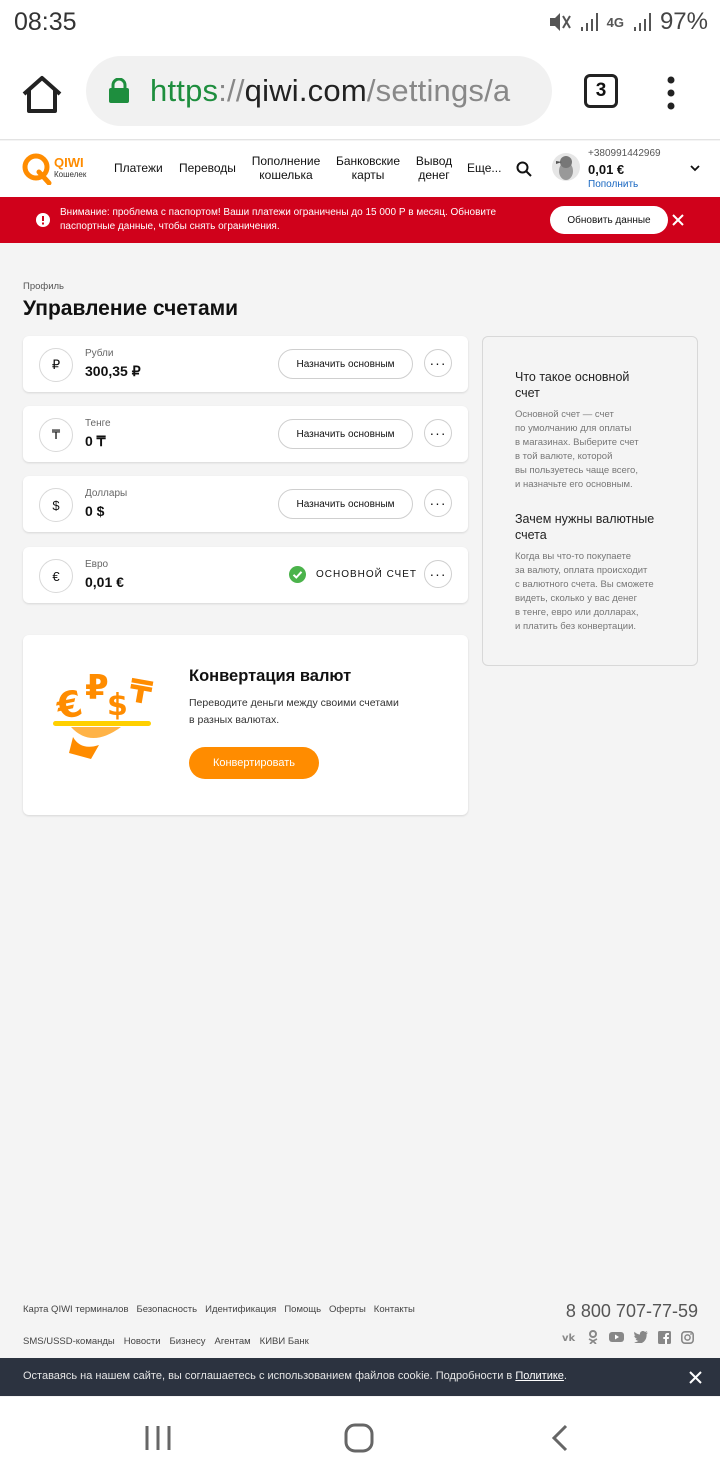 This screenshot has height=1480, width=720. What do you see at coordinates (683, 21) in the screenshot?
I see `battery-level: 97%` at bounding box center [683, 21].